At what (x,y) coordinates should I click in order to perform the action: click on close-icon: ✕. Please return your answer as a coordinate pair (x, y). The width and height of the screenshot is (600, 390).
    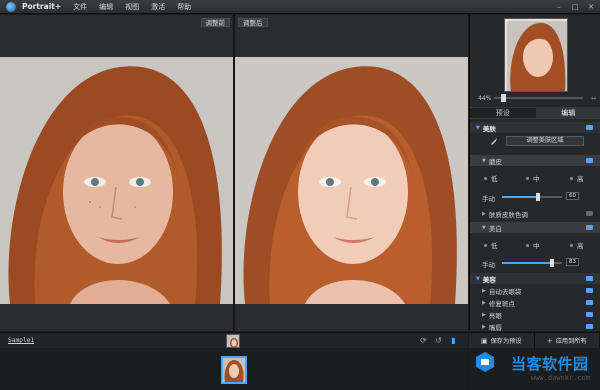
    Looking at the image, I should click on (591, 6).